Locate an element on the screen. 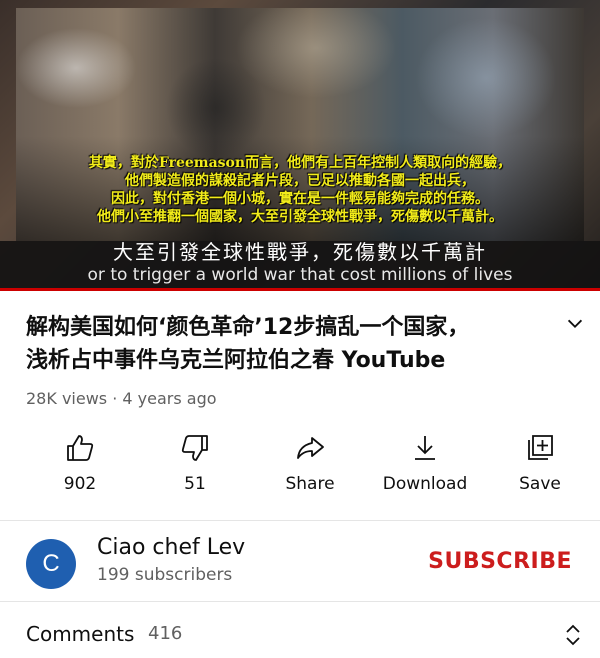  overlay-line: 其實，對於Freemason而言，他們有上百年控制人類取向的經驗， is located at coordinates (300, 163).